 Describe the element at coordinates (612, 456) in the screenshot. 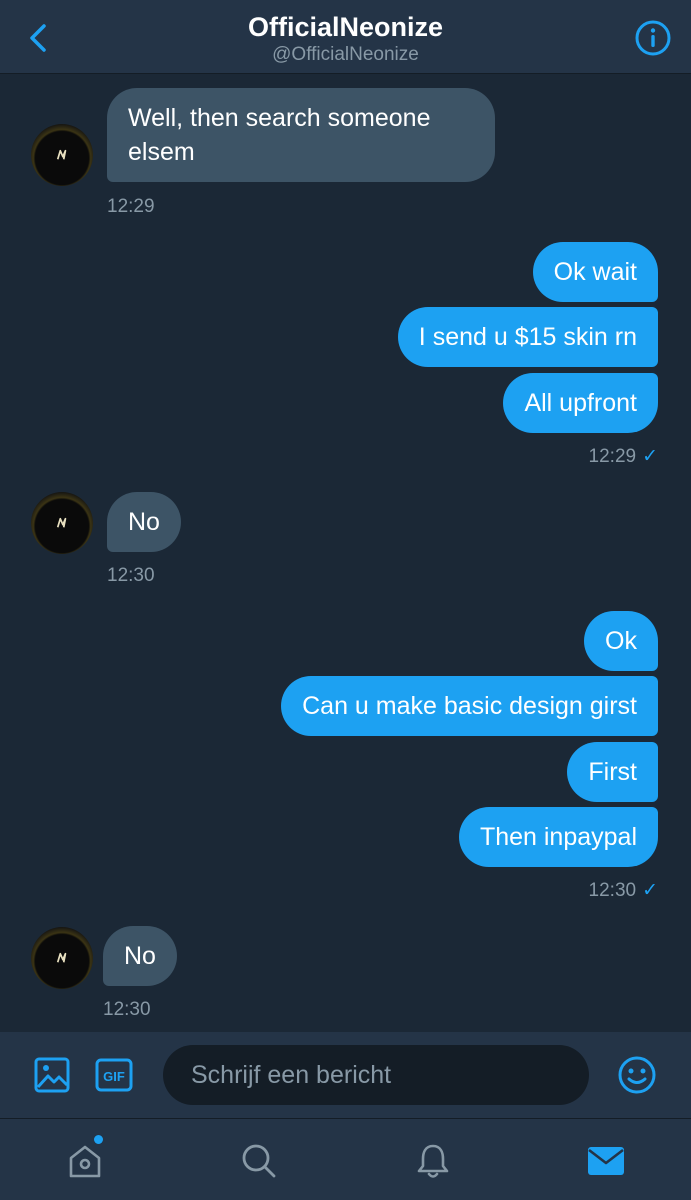

I see `timestamp-text: 12:29` at that location.